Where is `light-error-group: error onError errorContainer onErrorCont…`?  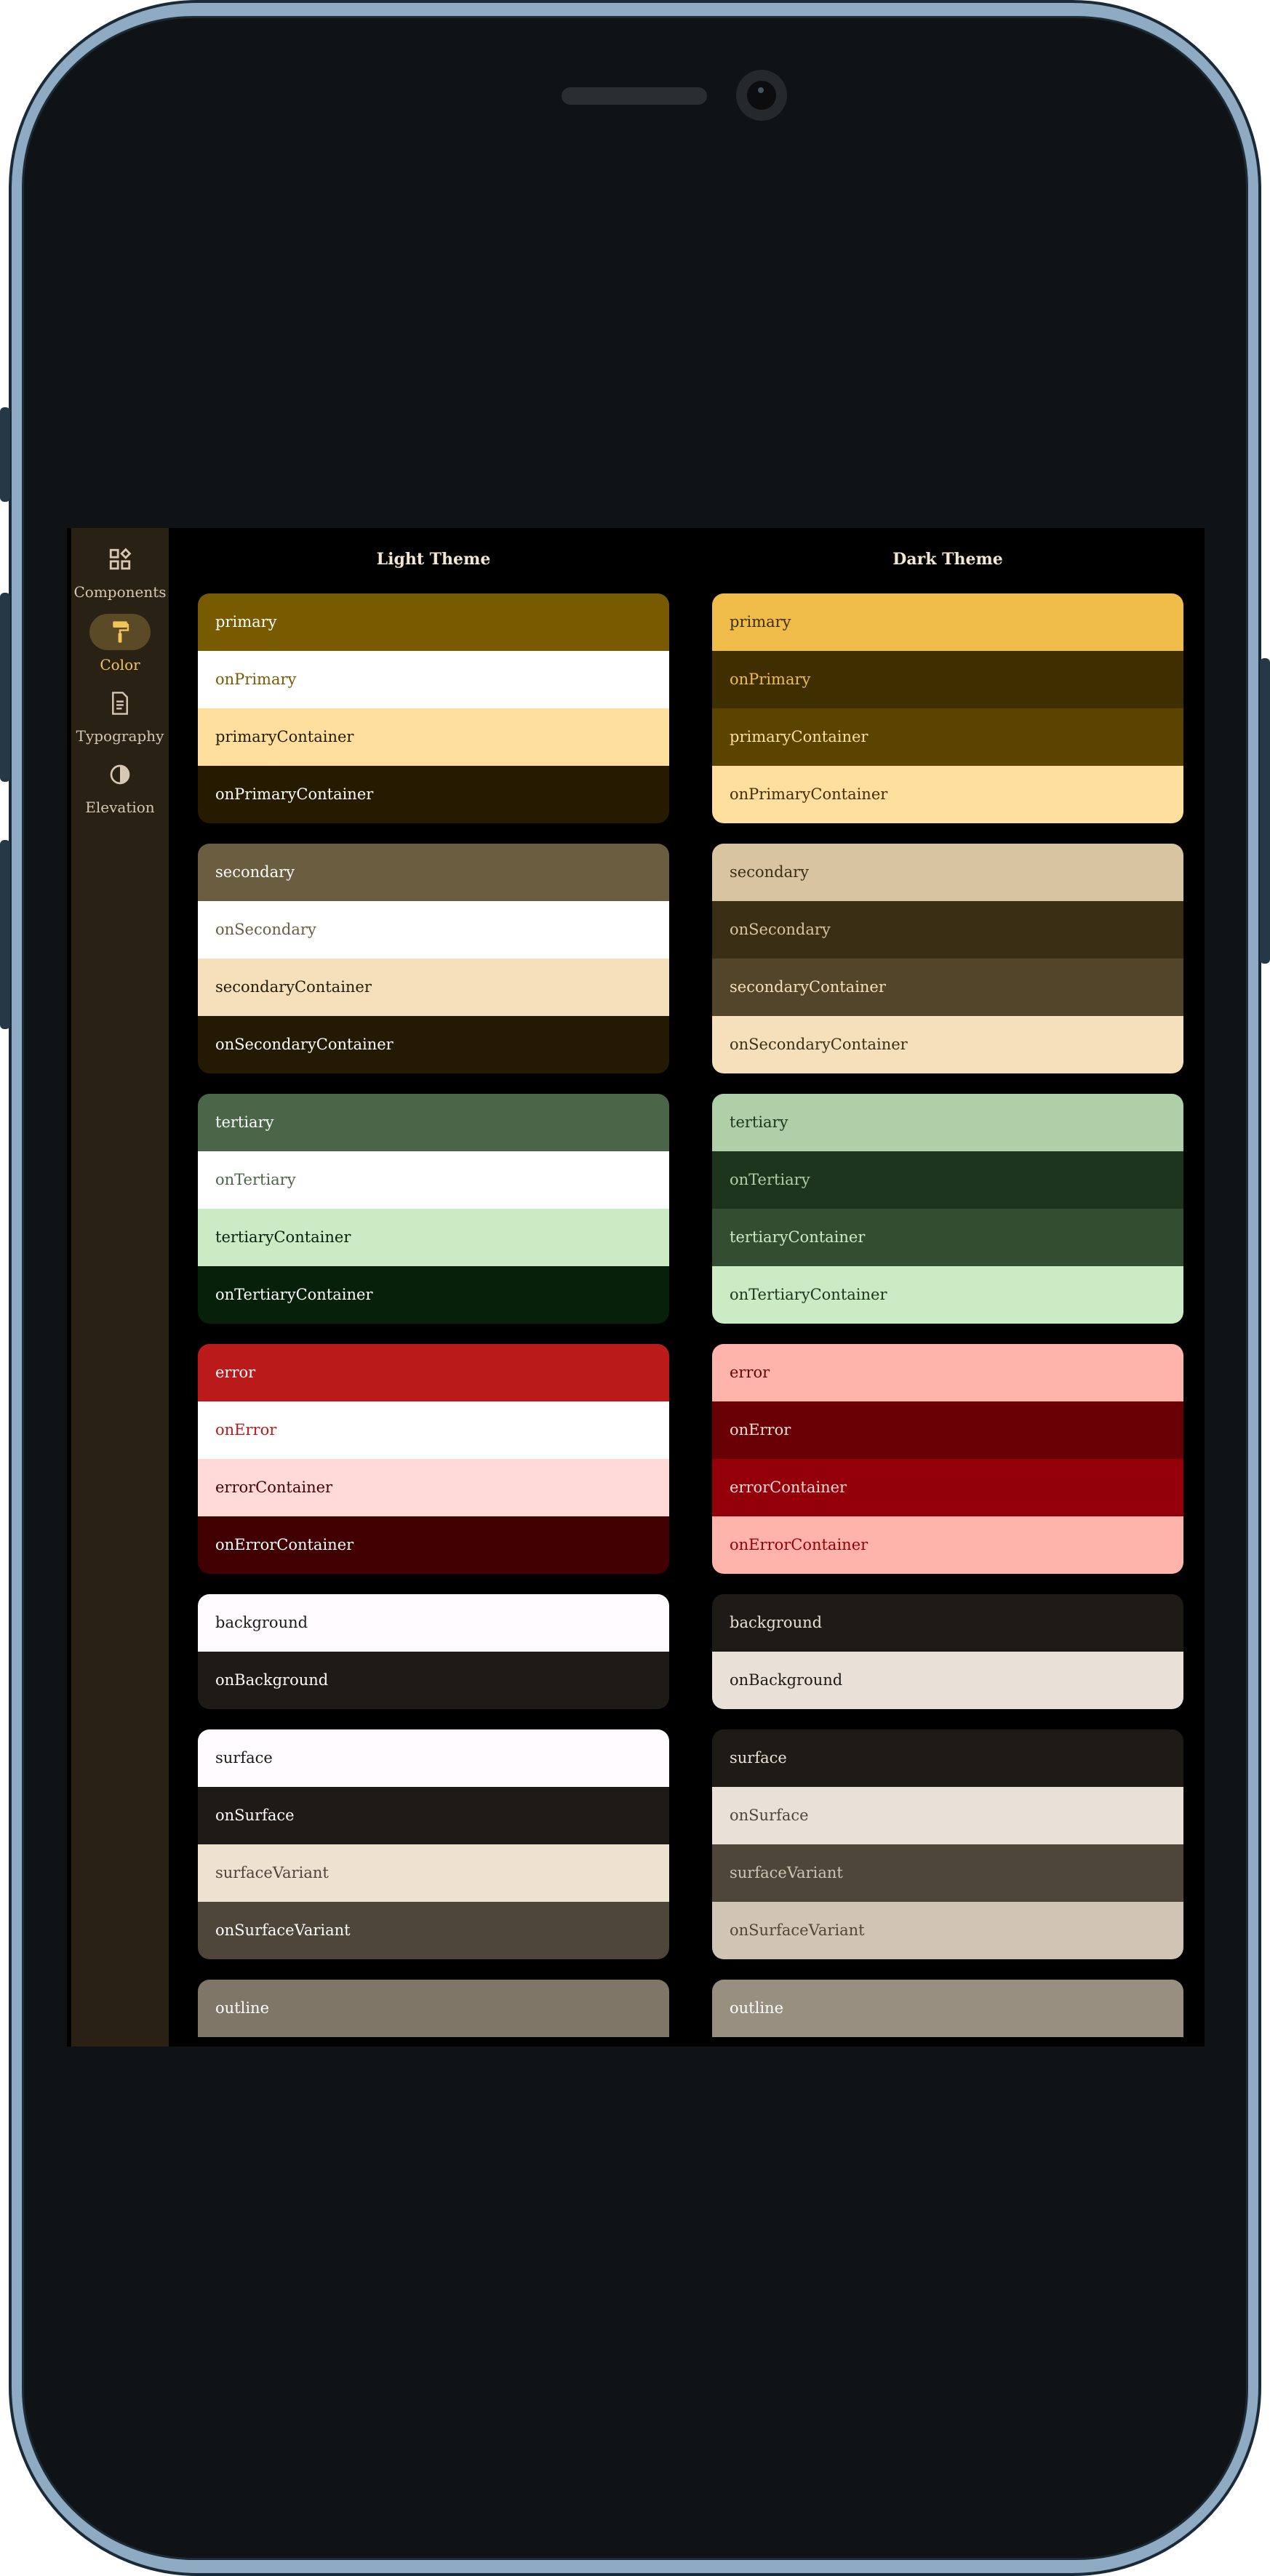
light-error-group: error onError errorContainer onErrorCont… is located at coordinates (433, 1459).